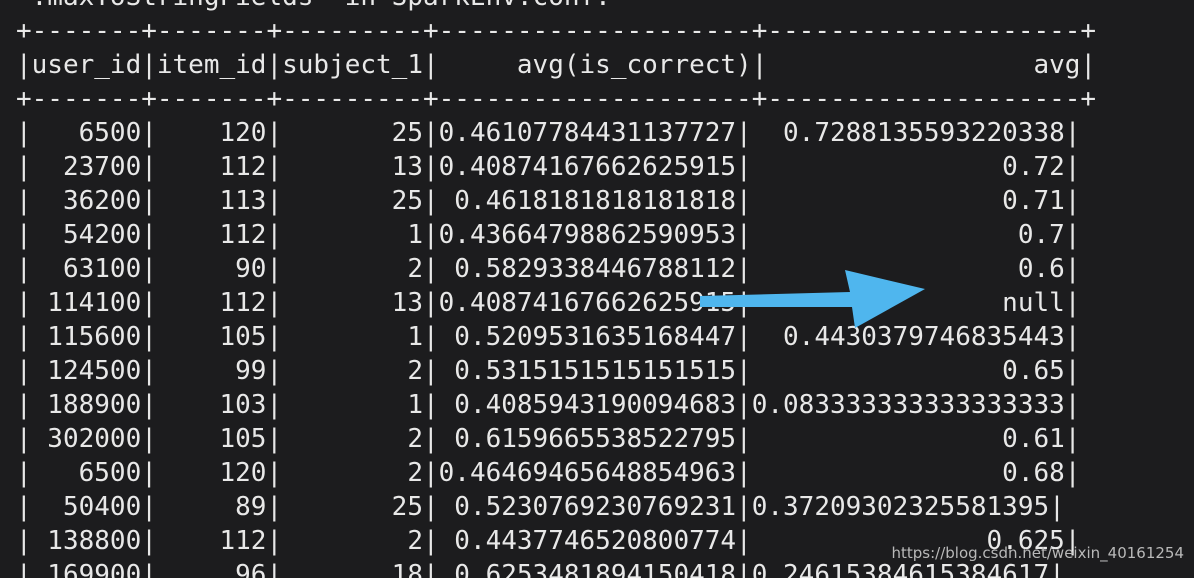 The height and width of the screenshot is (578, 1194). I want to click on right-arrow-icon, so click(812, 299).